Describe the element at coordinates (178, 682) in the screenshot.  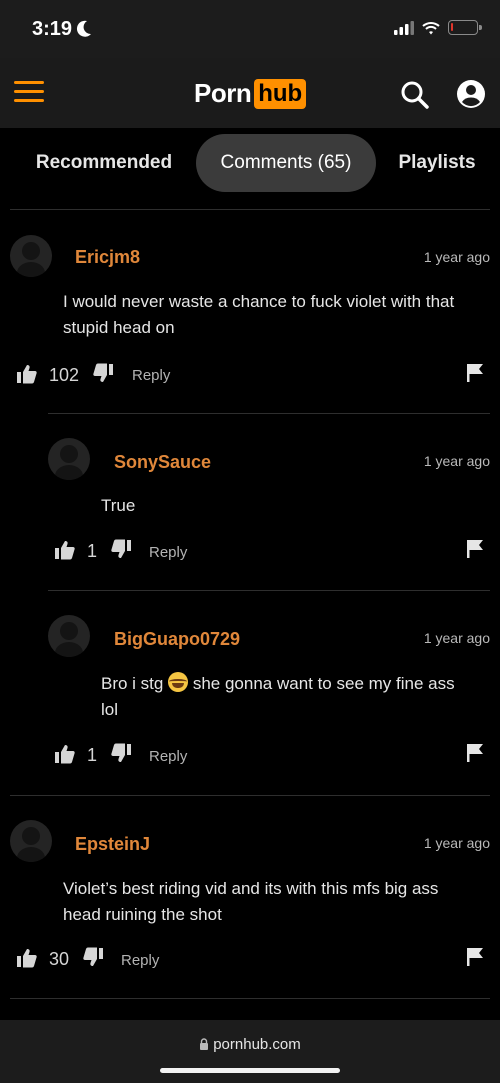
I see `laughing-emoji-icon` at that location.